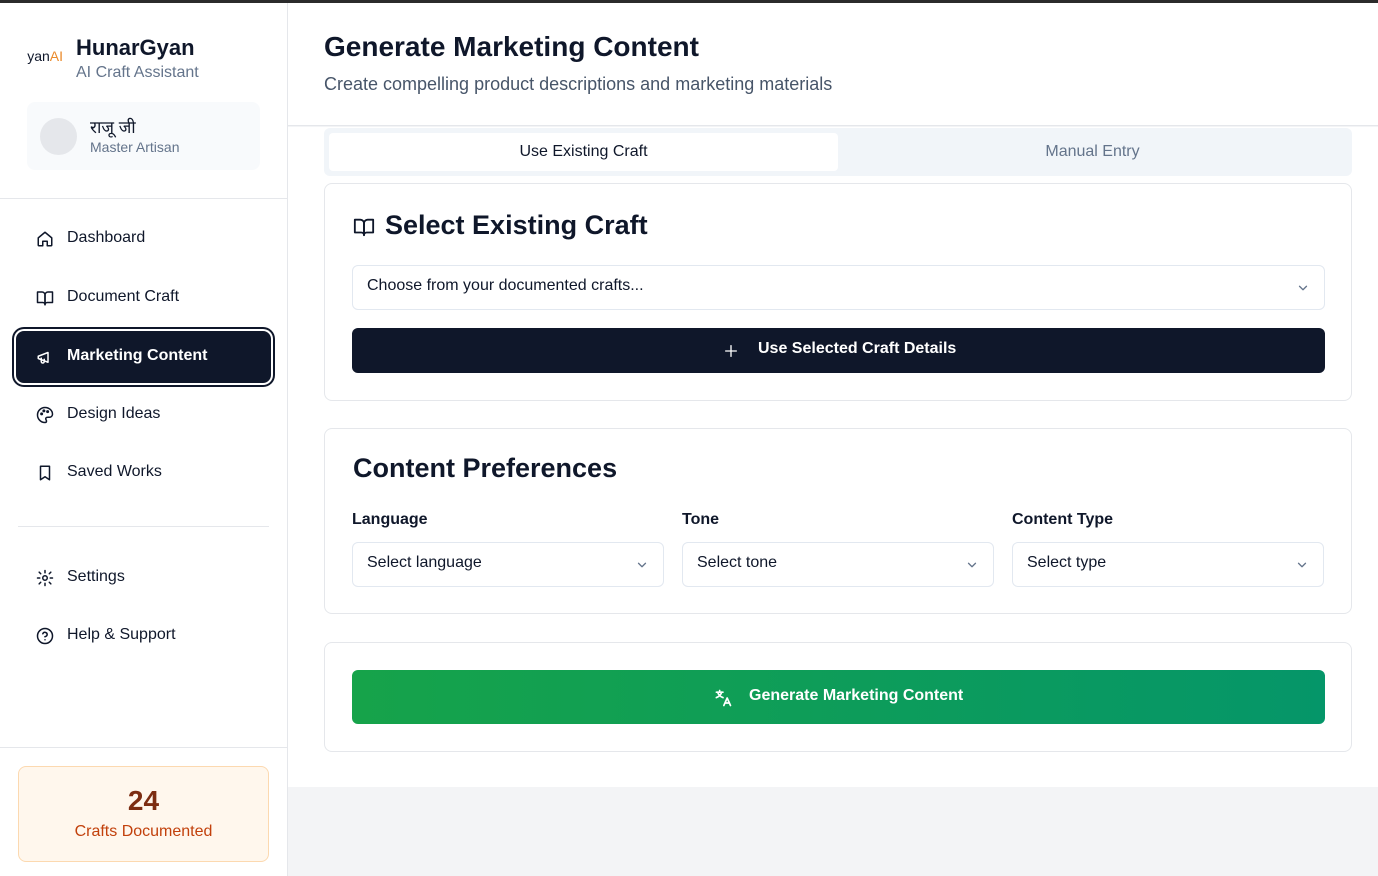 This screenshot has height=876, width=1378. Describe the element at coordinates (424, 562) in the screenshot. I see `language-select-placeholder: Select language` at that location.